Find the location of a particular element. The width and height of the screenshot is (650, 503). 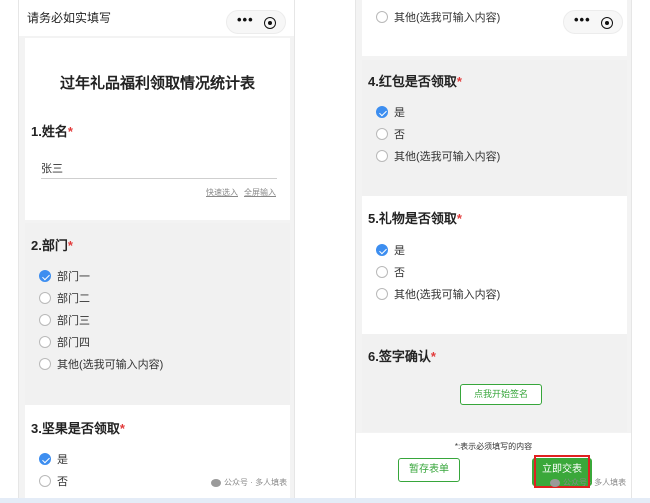

question-title: 1.姓名* is located at coordinates (52, 131).